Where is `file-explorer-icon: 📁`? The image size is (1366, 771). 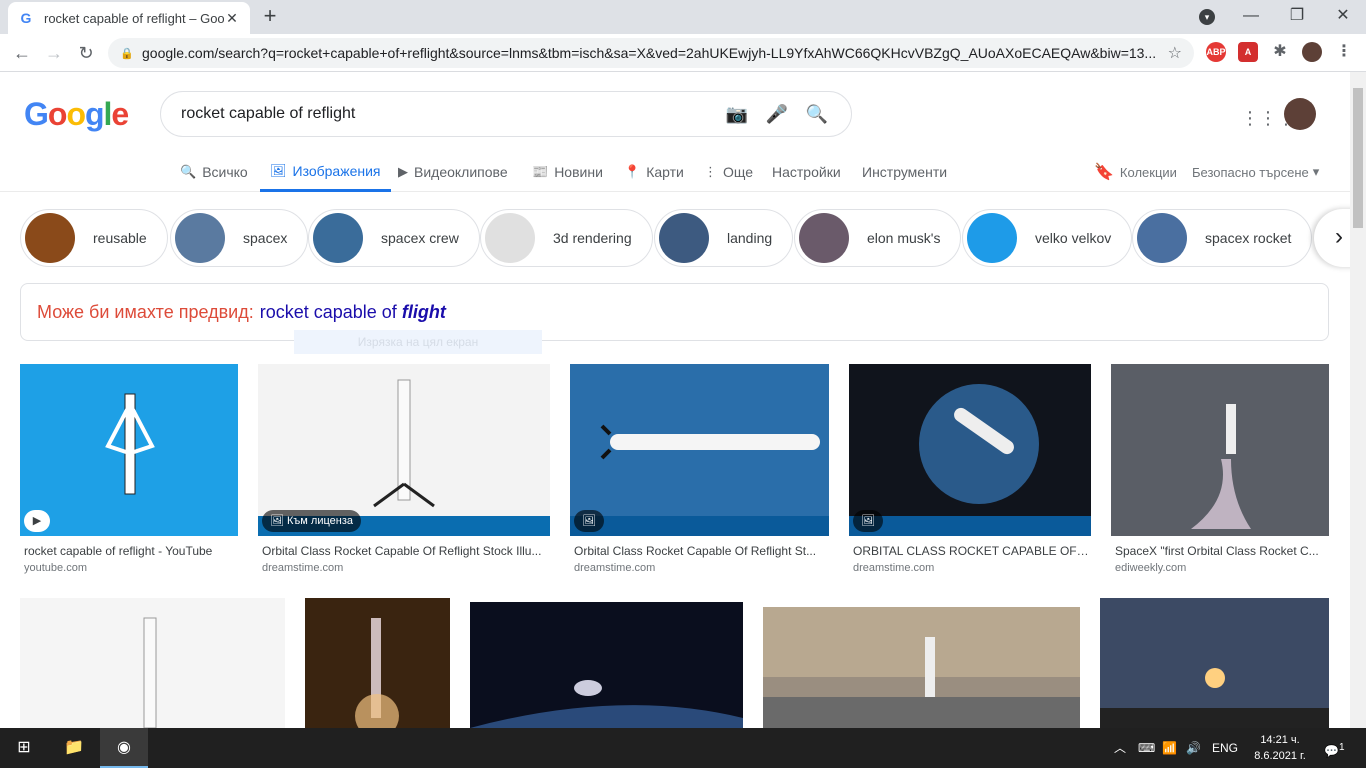 file-explorer-icon: 📁 is located at coordinates (74, 748).